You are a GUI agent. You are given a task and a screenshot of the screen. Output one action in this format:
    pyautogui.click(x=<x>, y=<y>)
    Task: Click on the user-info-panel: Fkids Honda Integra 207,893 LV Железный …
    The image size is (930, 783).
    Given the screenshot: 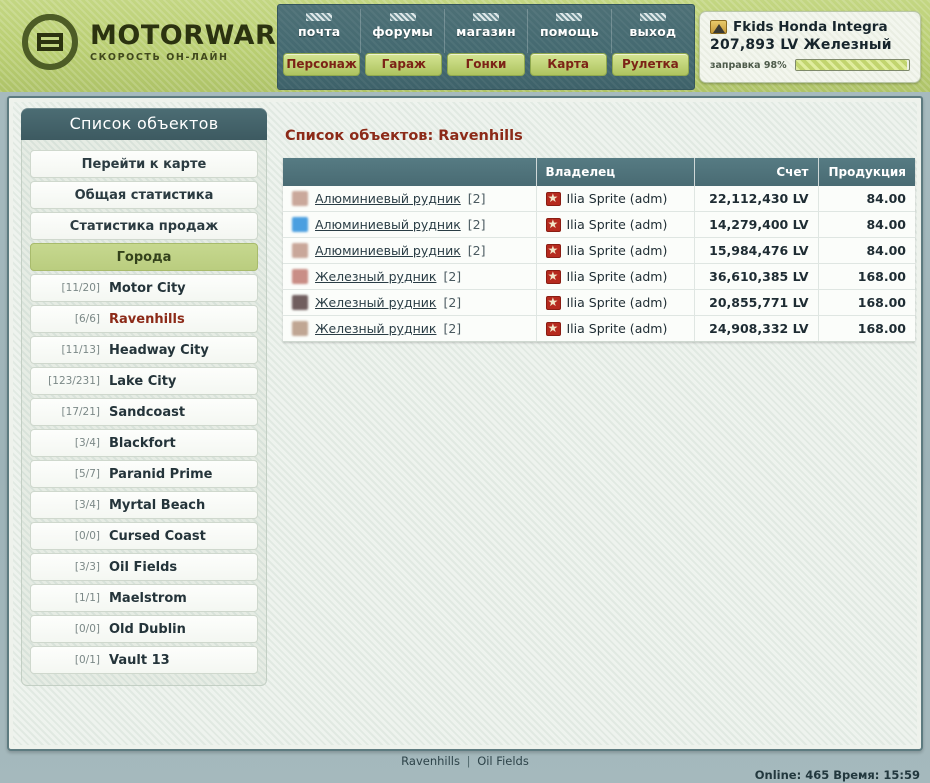 What is the action you would take?
    pyautogui.click(x=810, y=47)
    